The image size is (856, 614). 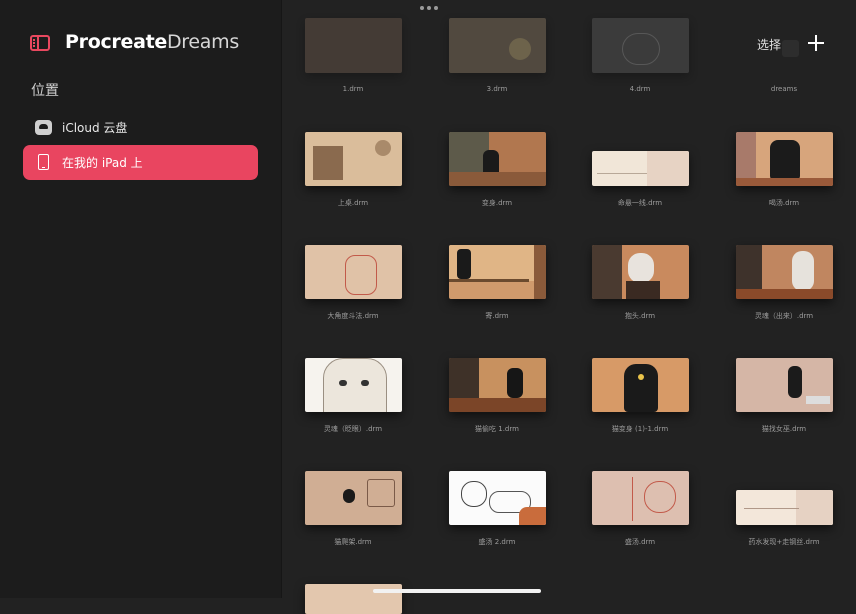 What do you see at coordinates (497, 203) in the screenshot?
I see `file-name: 变身.drm` at bounding box center [497, 203].